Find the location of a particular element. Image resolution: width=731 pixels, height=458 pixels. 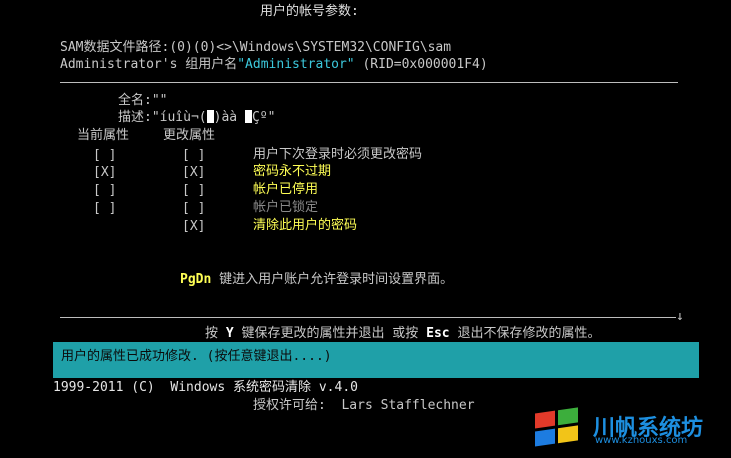

scroll-down-arrow-icon: ↓ is located at coordinates (680, 316).